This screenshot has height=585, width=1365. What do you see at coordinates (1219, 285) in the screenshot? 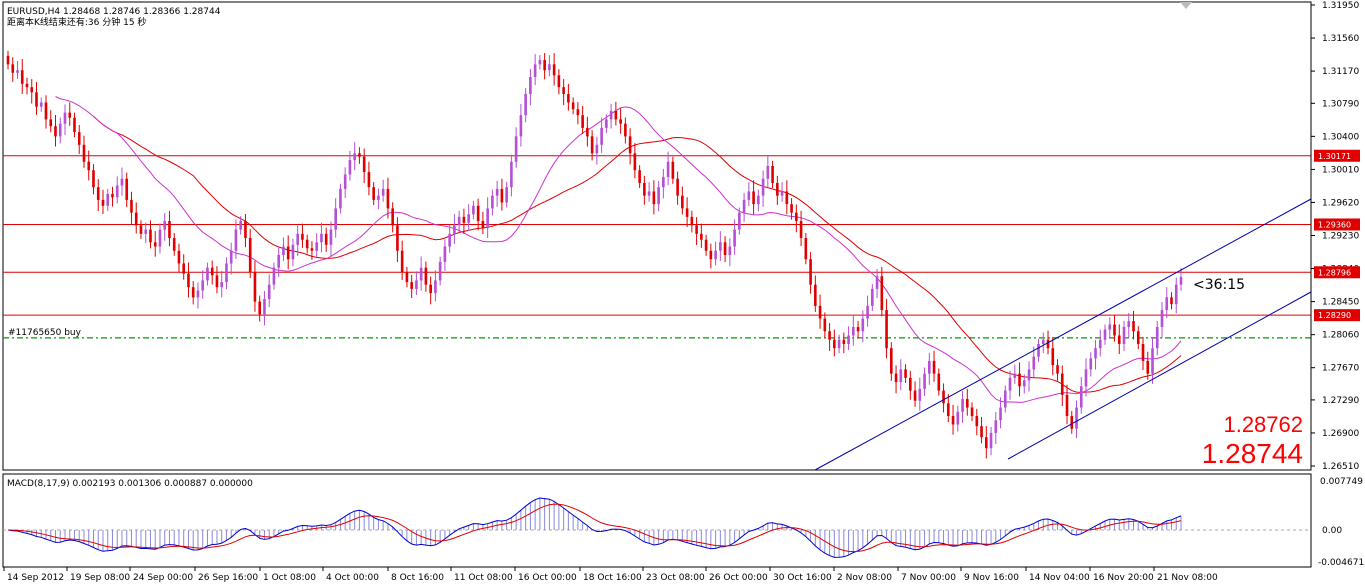
I see `timer-label: <36:15` at bounding box center [1219, 285].